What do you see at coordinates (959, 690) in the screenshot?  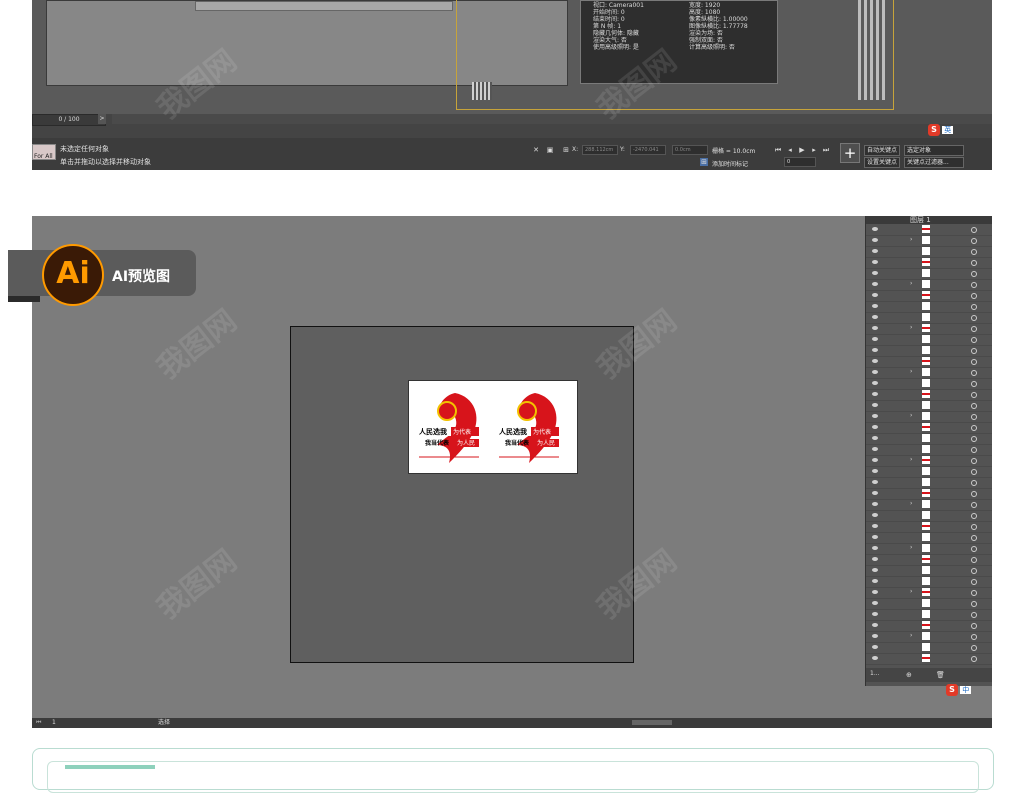 I see `ime-toolbar: S 中` at bounding box center [959, 690].